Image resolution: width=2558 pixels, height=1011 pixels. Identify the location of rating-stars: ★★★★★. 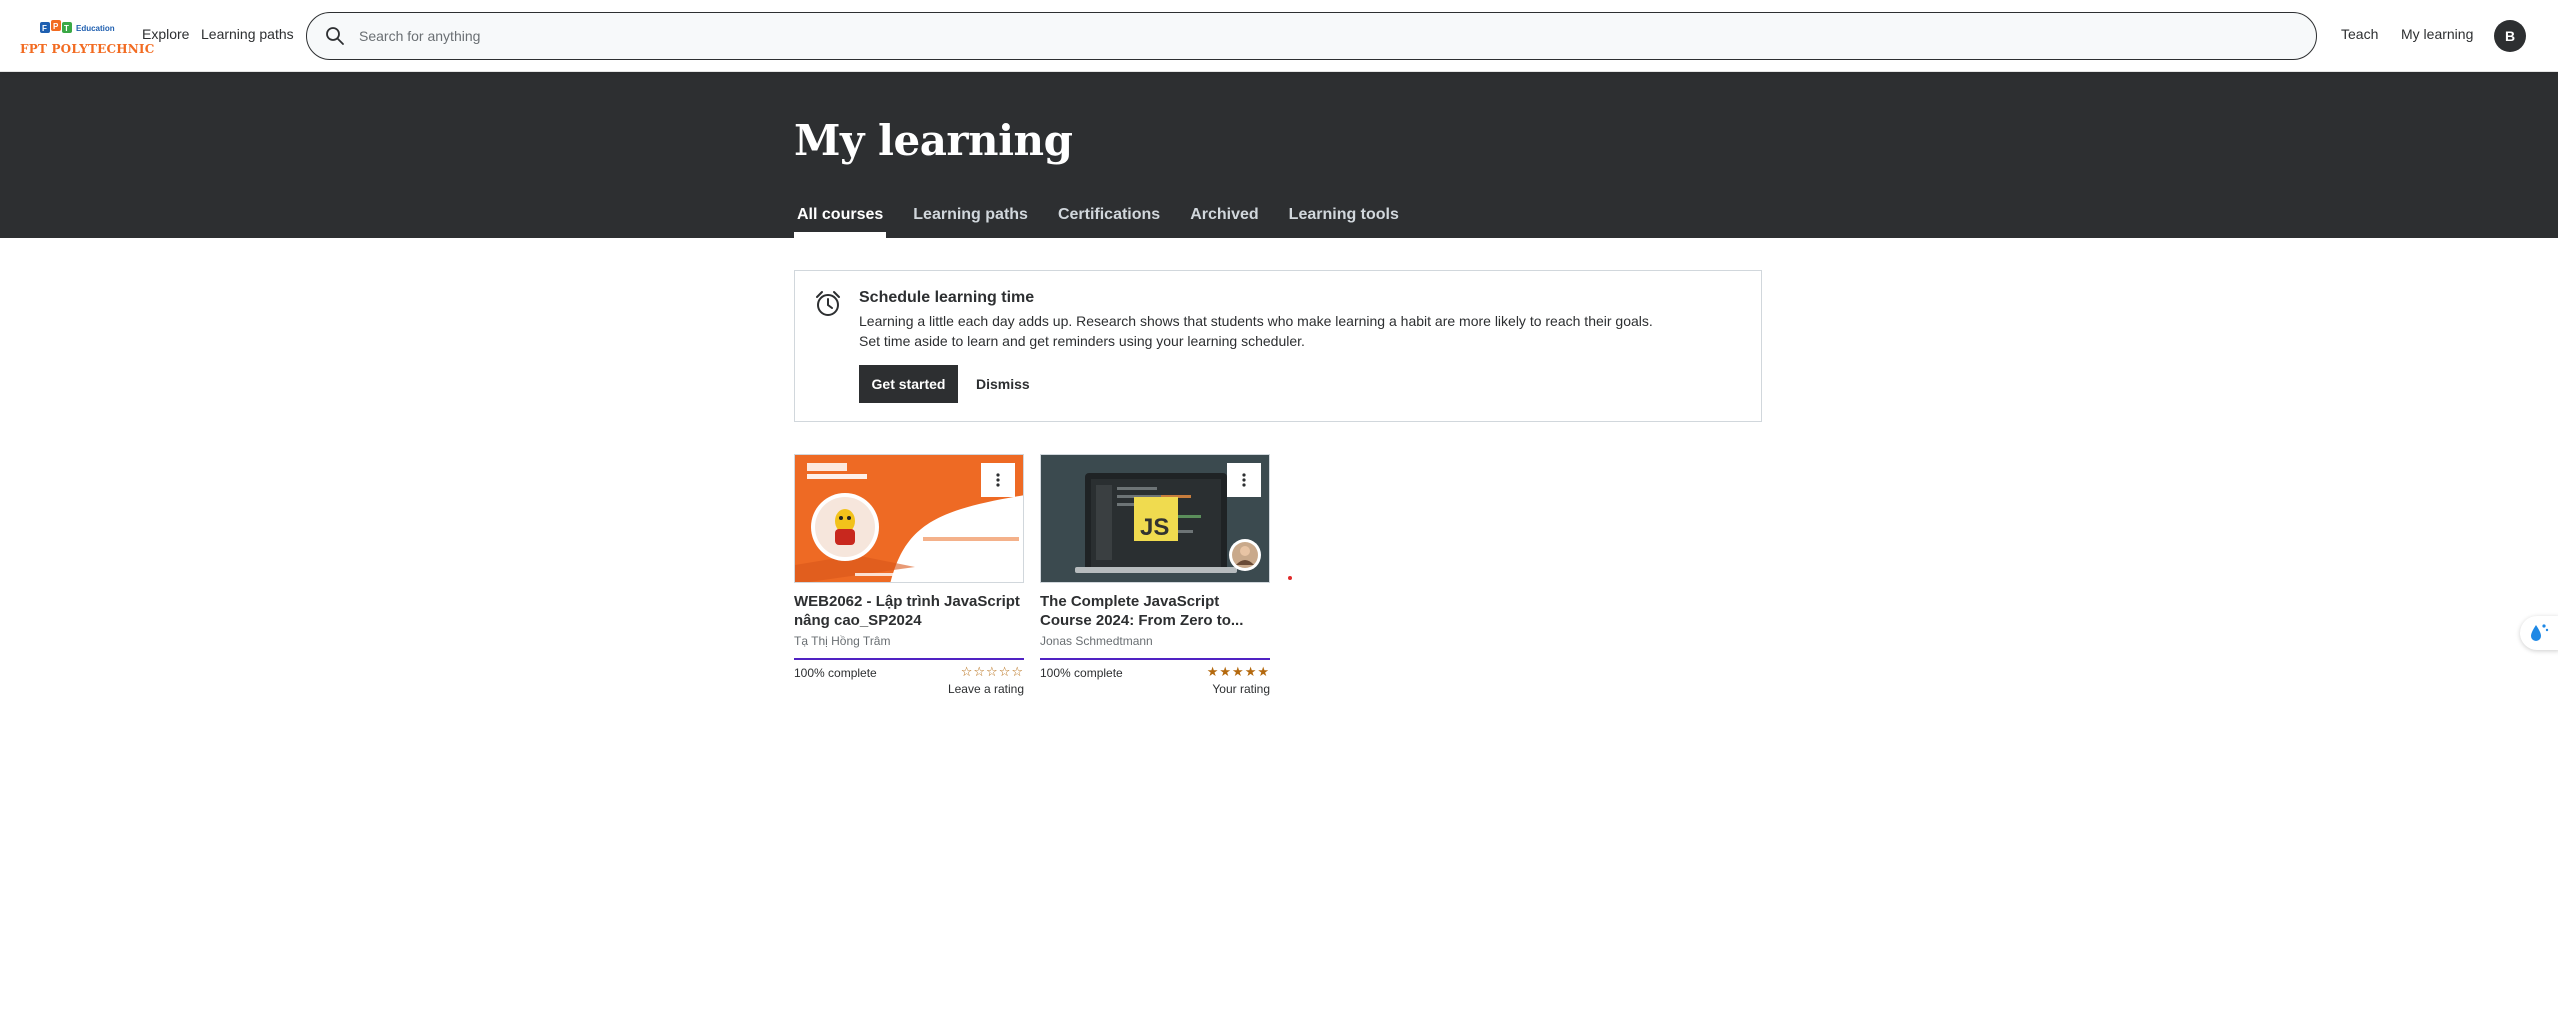
(1238, 672).